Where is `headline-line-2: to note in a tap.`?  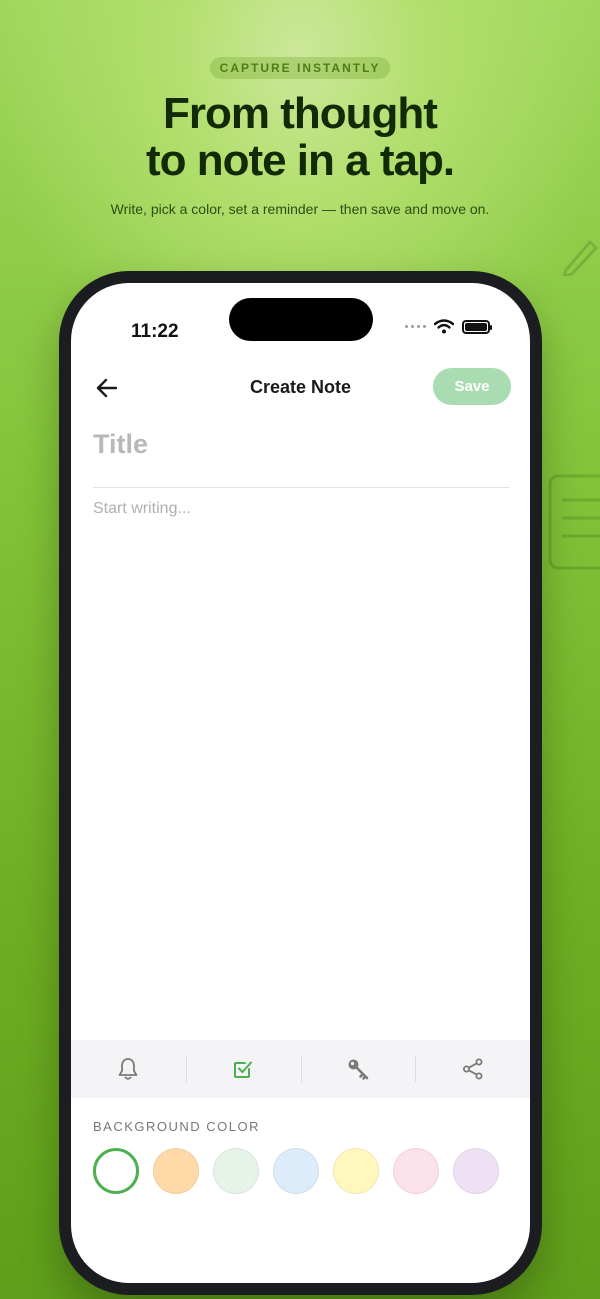
headline-line-2: to note in a tap. is located at coordinates (300, 160).